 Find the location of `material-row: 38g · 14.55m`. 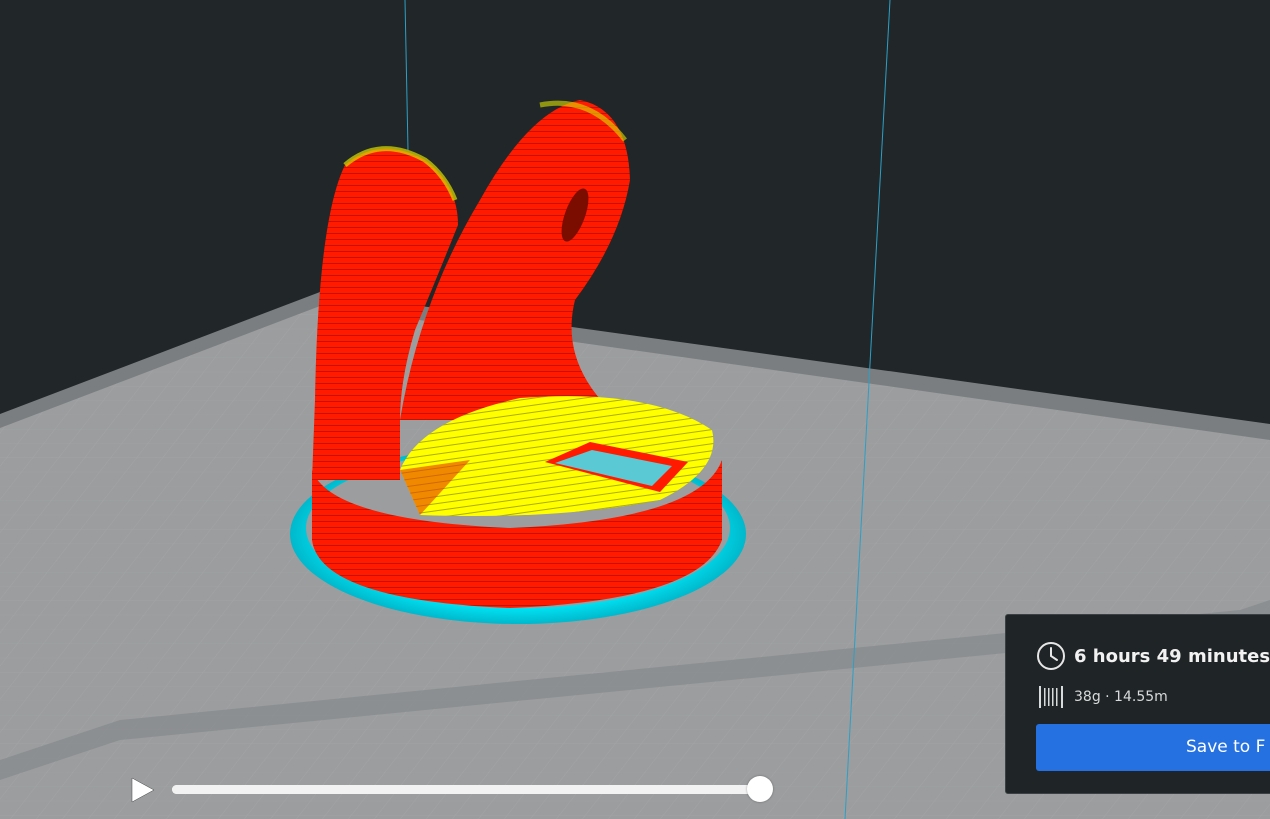

material-row: 38g · 14.55m is located at coordinates (1103, 697).